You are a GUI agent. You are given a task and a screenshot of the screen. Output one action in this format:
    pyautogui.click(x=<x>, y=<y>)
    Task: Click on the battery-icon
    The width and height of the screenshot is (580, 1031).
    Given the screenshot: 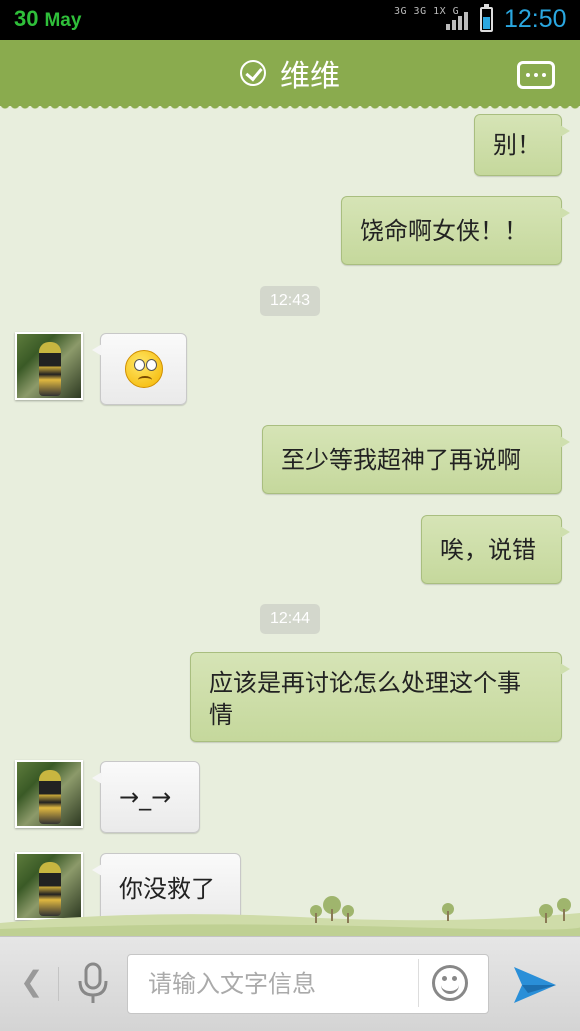 What is the action you would take?
    pyautogui.click(x=486, y=18)
    